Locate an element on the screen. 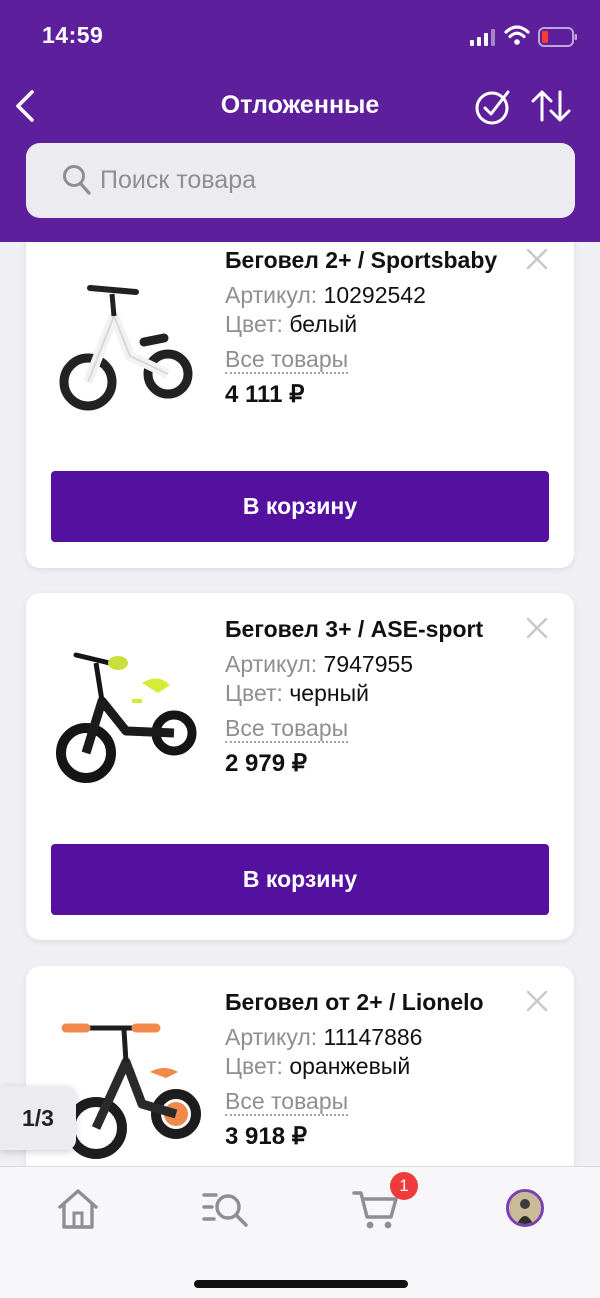 The height and width of the screenshot is (1298, 600). select-all-check-icon is located at coordinates (494, 106).